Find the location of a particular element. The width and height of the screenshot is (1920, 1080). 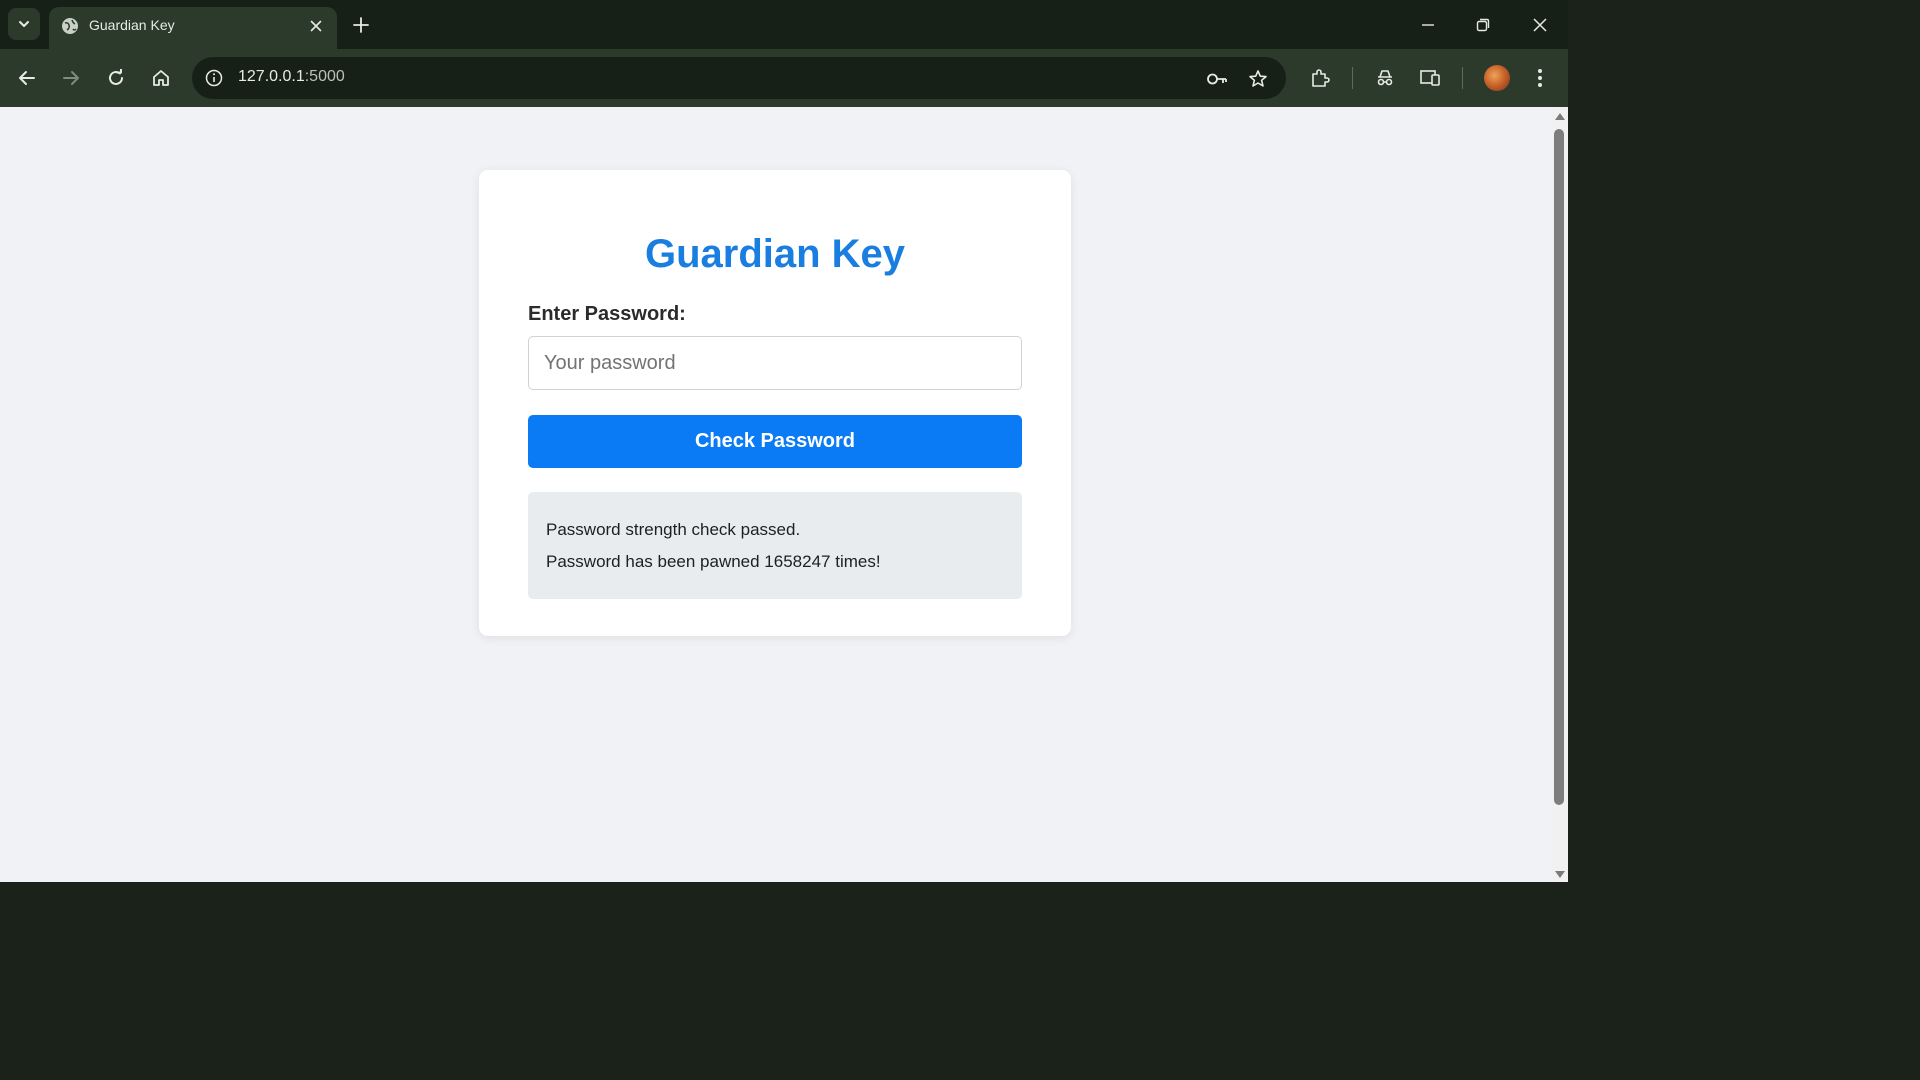

key-icon is located at coordinates (1217, 79).